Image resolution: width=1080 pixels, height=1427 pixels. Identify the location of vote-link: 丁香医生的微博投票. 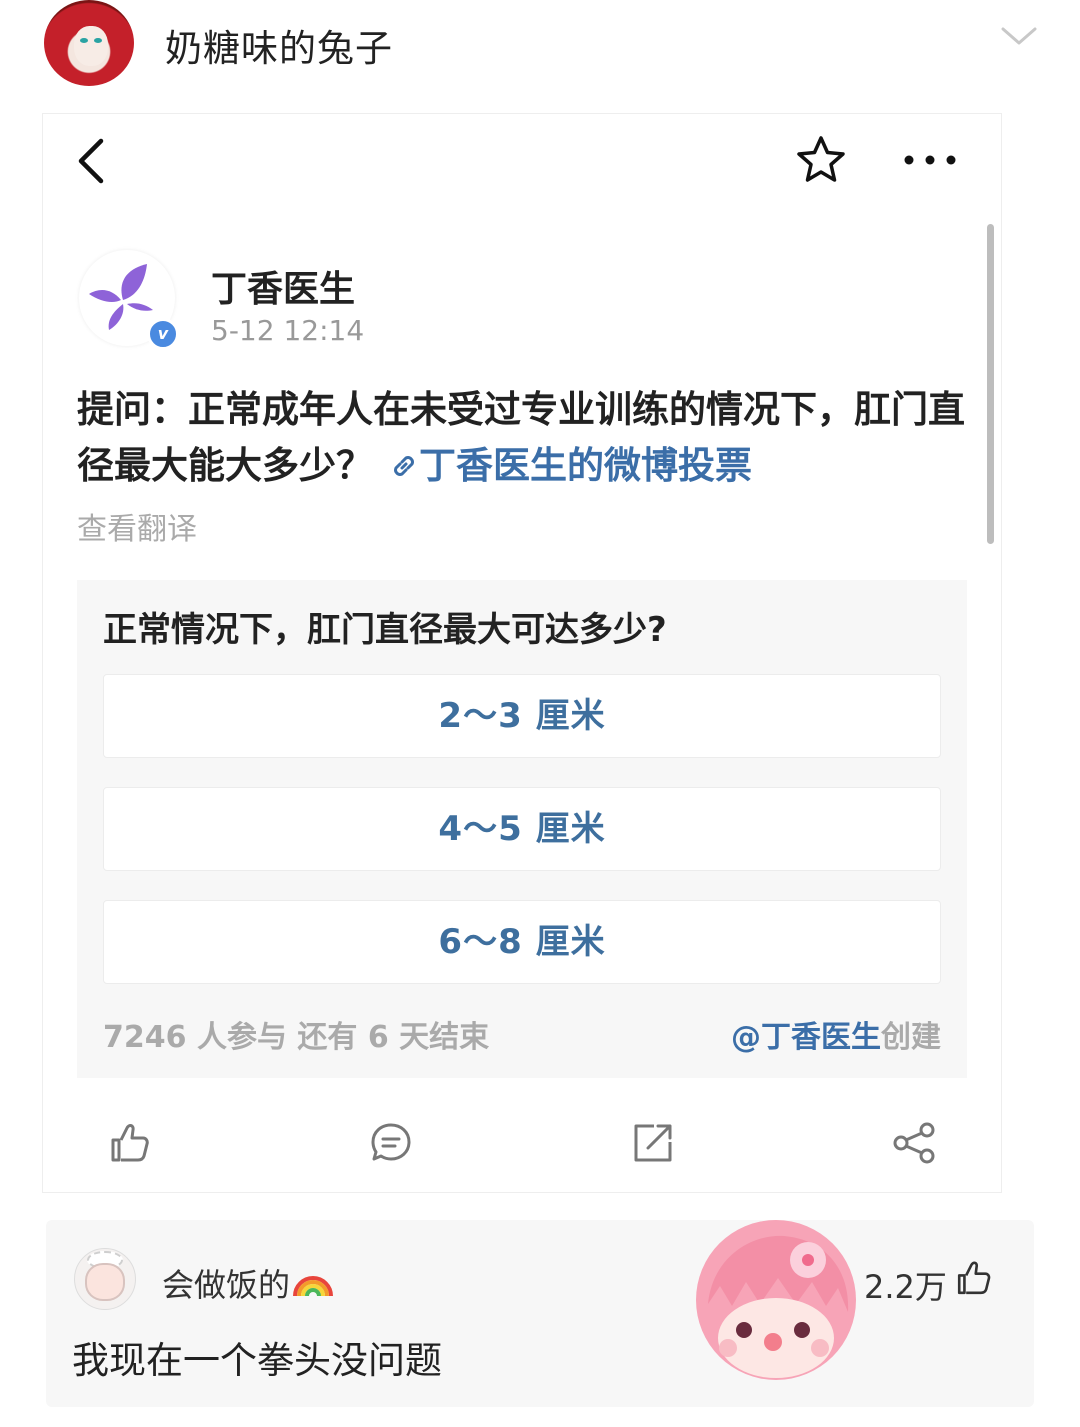
(585, 465).